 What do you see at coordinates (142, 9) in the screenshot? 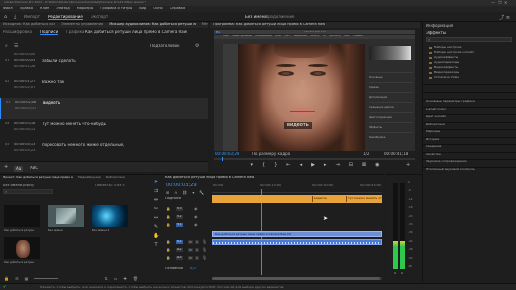
I see `menu-item: Вид` at bounding box center [142, 9].